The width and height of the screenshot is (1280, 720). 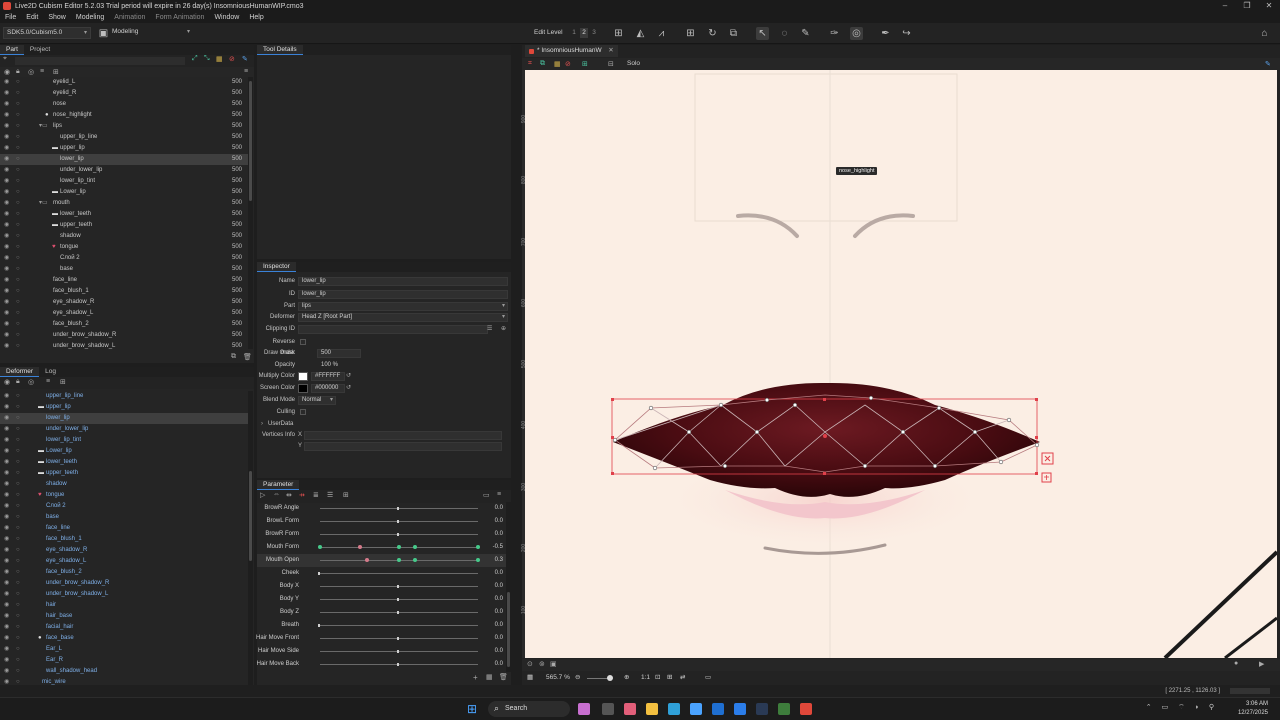 I want to click on edit-level-3: 3, so click(x=594, y=33).